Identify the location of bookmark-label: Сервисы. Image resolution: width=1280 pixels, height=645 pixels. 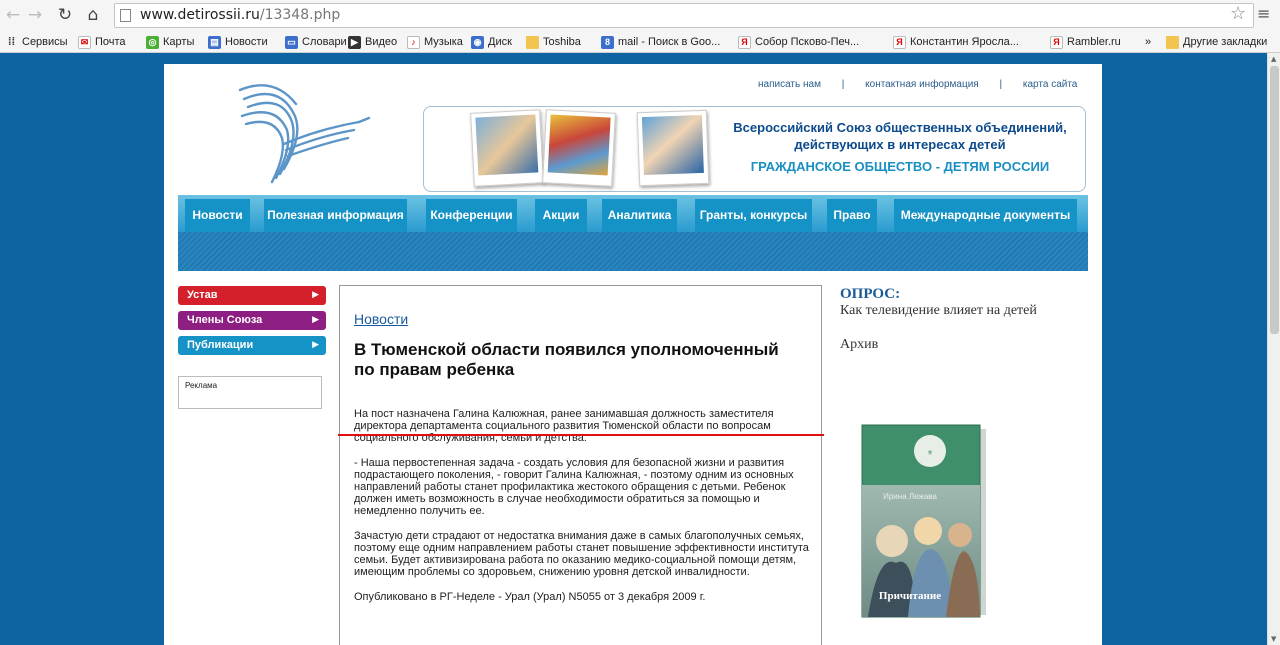
(45, 42).